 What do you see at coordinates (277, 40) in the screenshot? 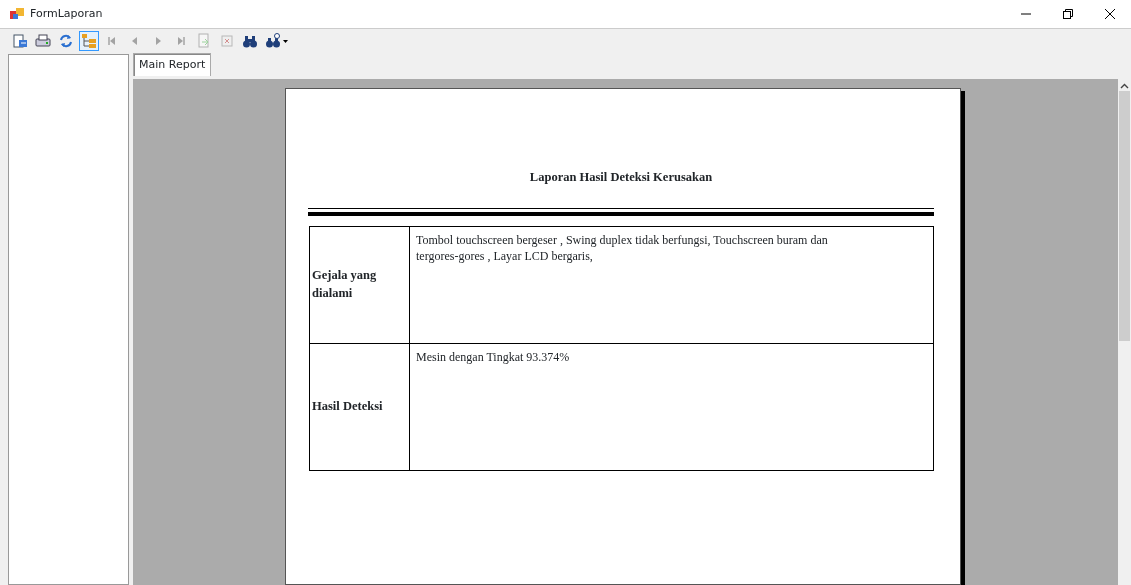
I see `zoom-icon` at bounding box center [277, 40].